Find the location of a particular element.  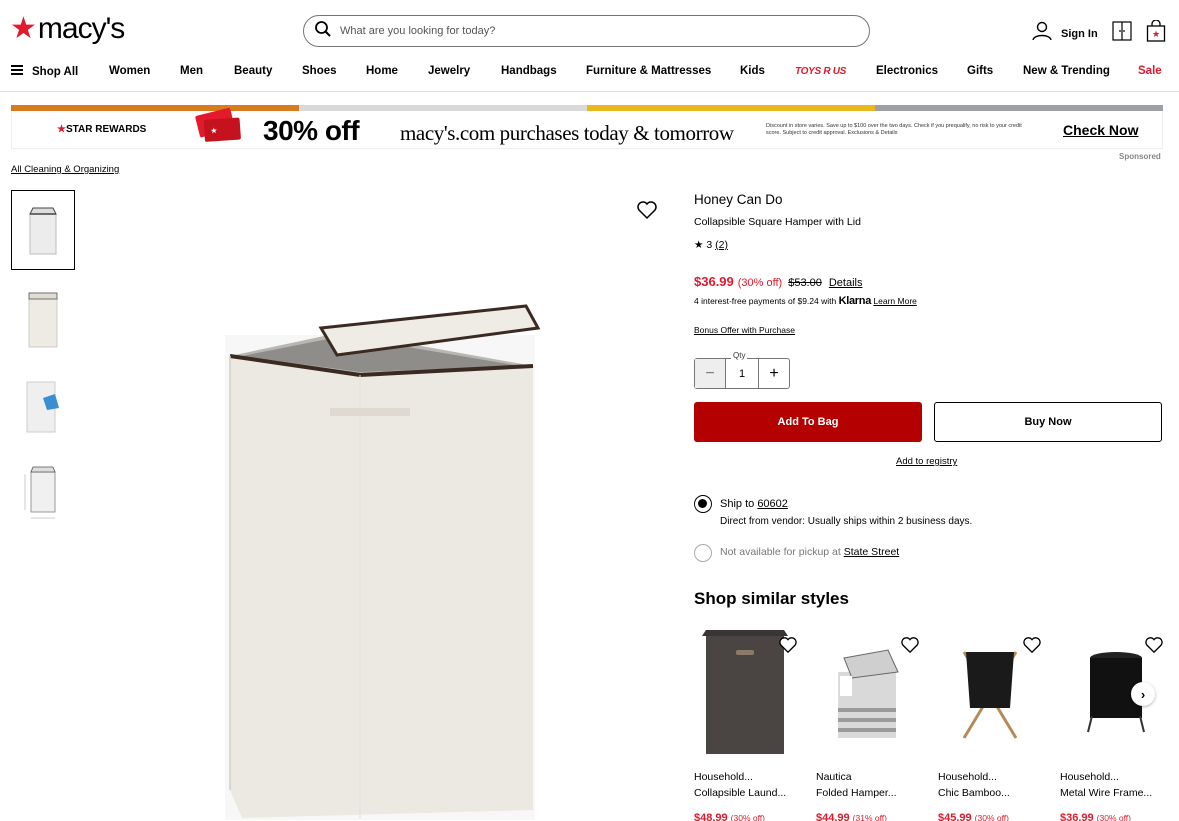

nav-furniture: Furniture & Mattresses is located at coordinates (648, 71).